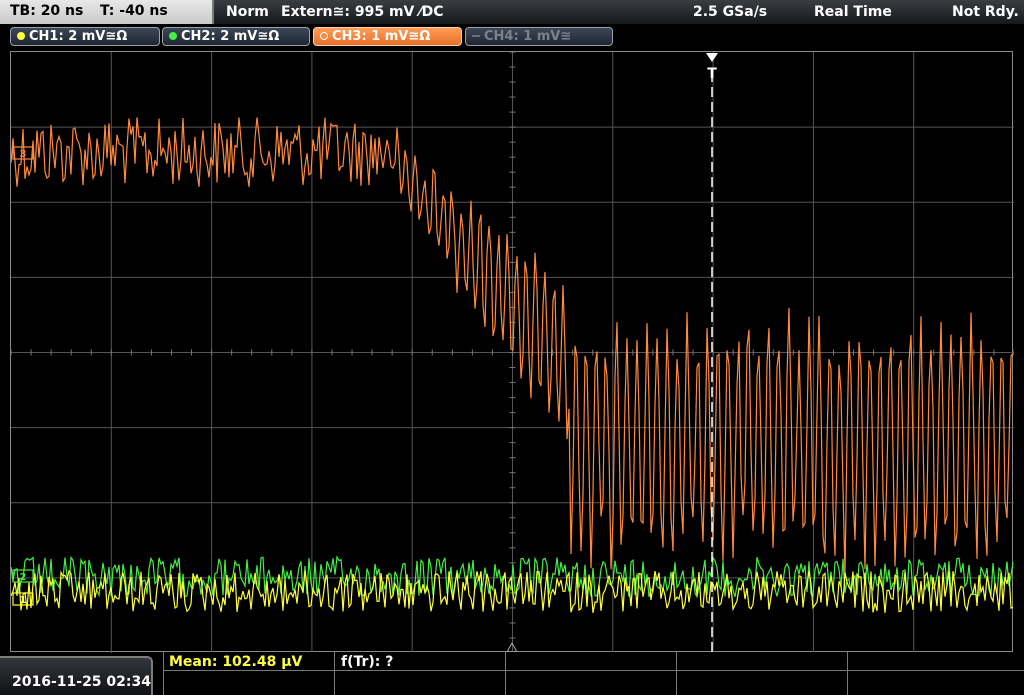 This screenshot has width=1024, height=695. I want to click on trigger-arrow-icon, so click(712, 57).